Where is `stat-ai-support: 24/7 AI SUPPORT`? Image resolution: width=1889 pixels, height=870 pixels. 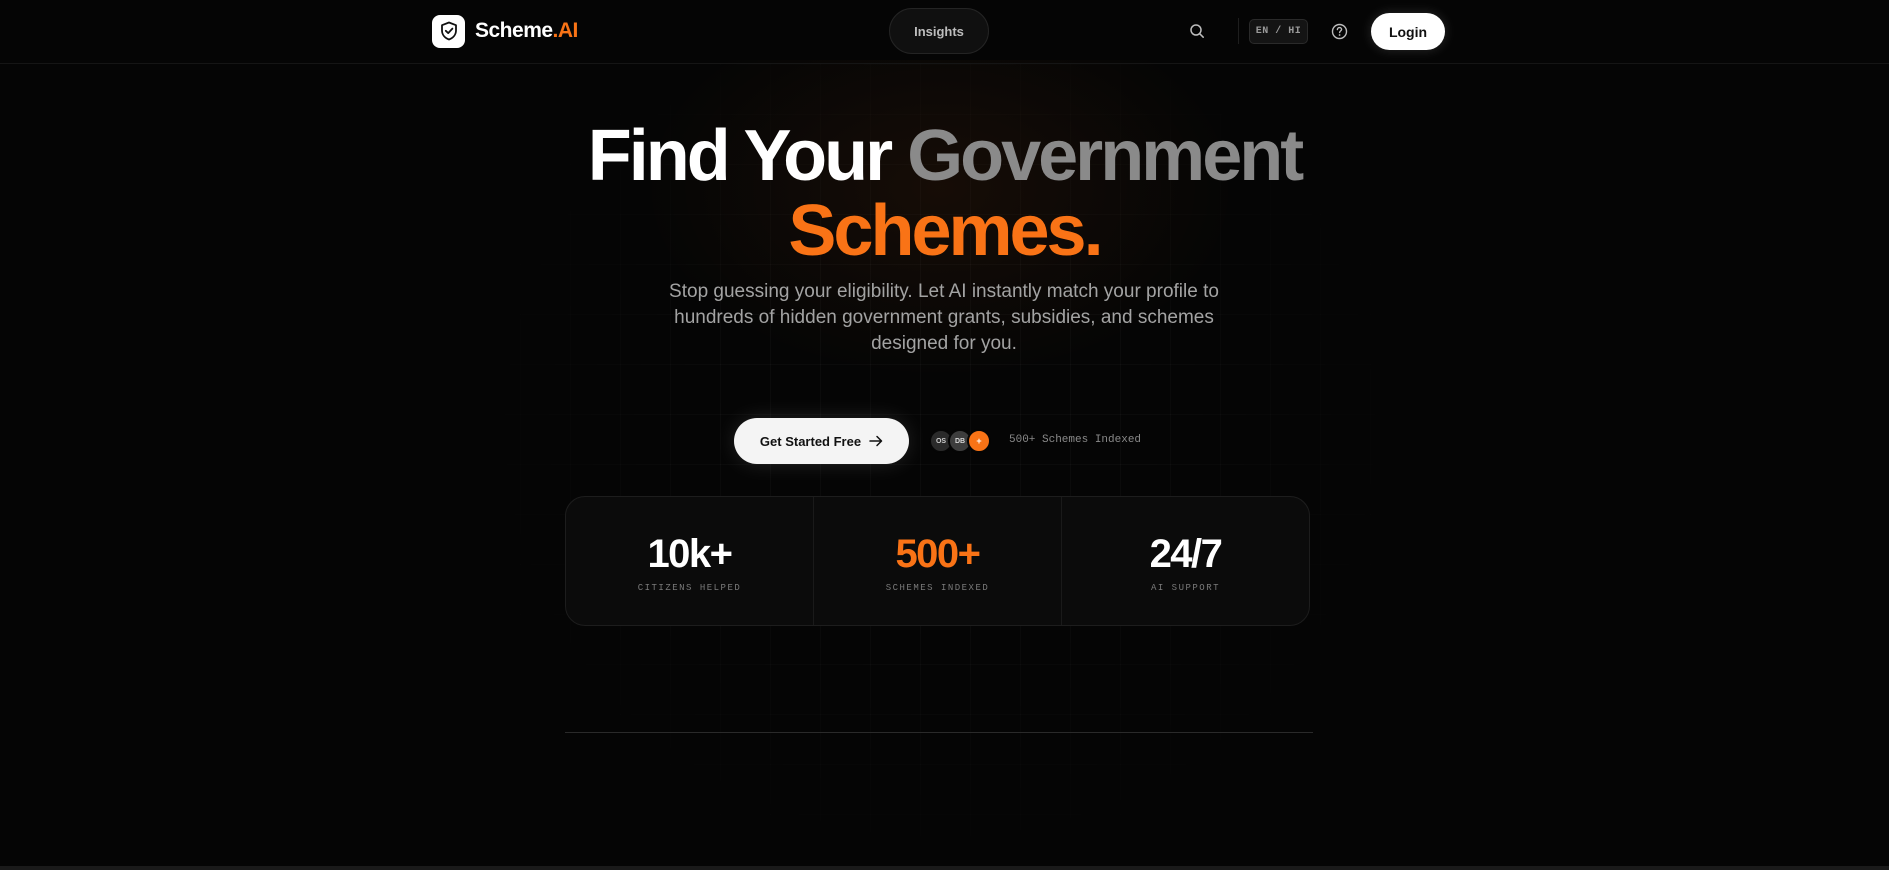
stat-ai-support: 24/7 AI SUPPORT is located at coordinates (1185, 561).